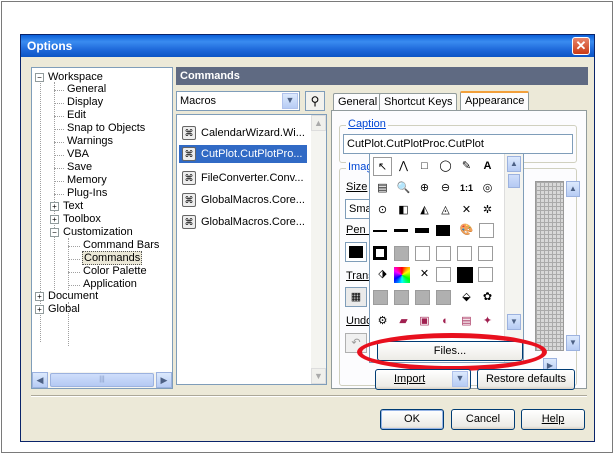  Describe the element at coordinates (356, 297) in the screenshot. I see `transparent-button: ▦` at that location.